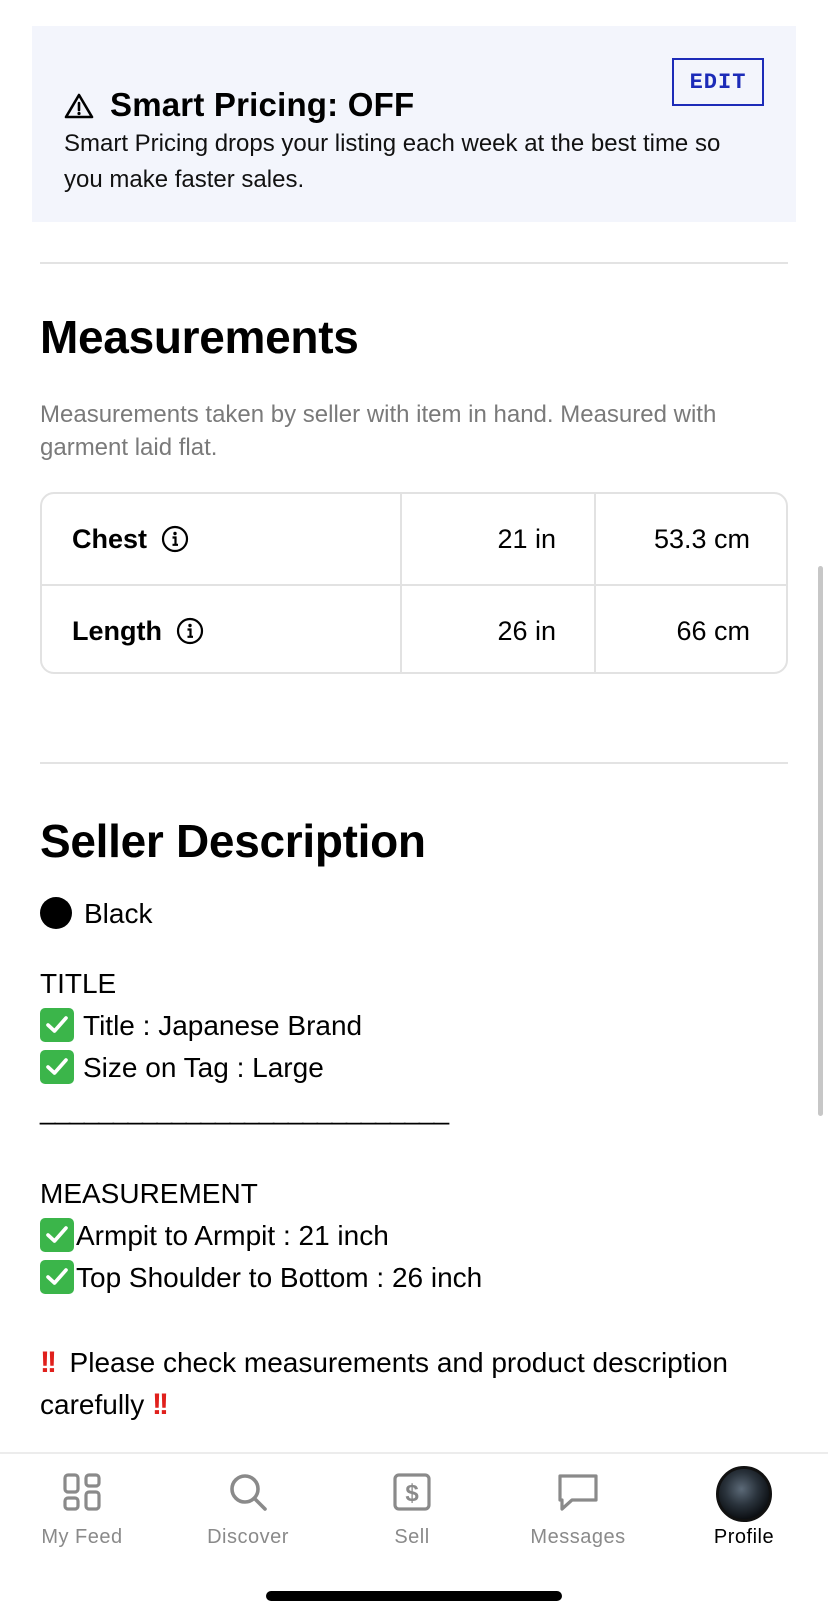 Image resolution: width=828 pixels, height=1622 pixels. I want to click on tab-messages: Messages, so click(578, 1519).